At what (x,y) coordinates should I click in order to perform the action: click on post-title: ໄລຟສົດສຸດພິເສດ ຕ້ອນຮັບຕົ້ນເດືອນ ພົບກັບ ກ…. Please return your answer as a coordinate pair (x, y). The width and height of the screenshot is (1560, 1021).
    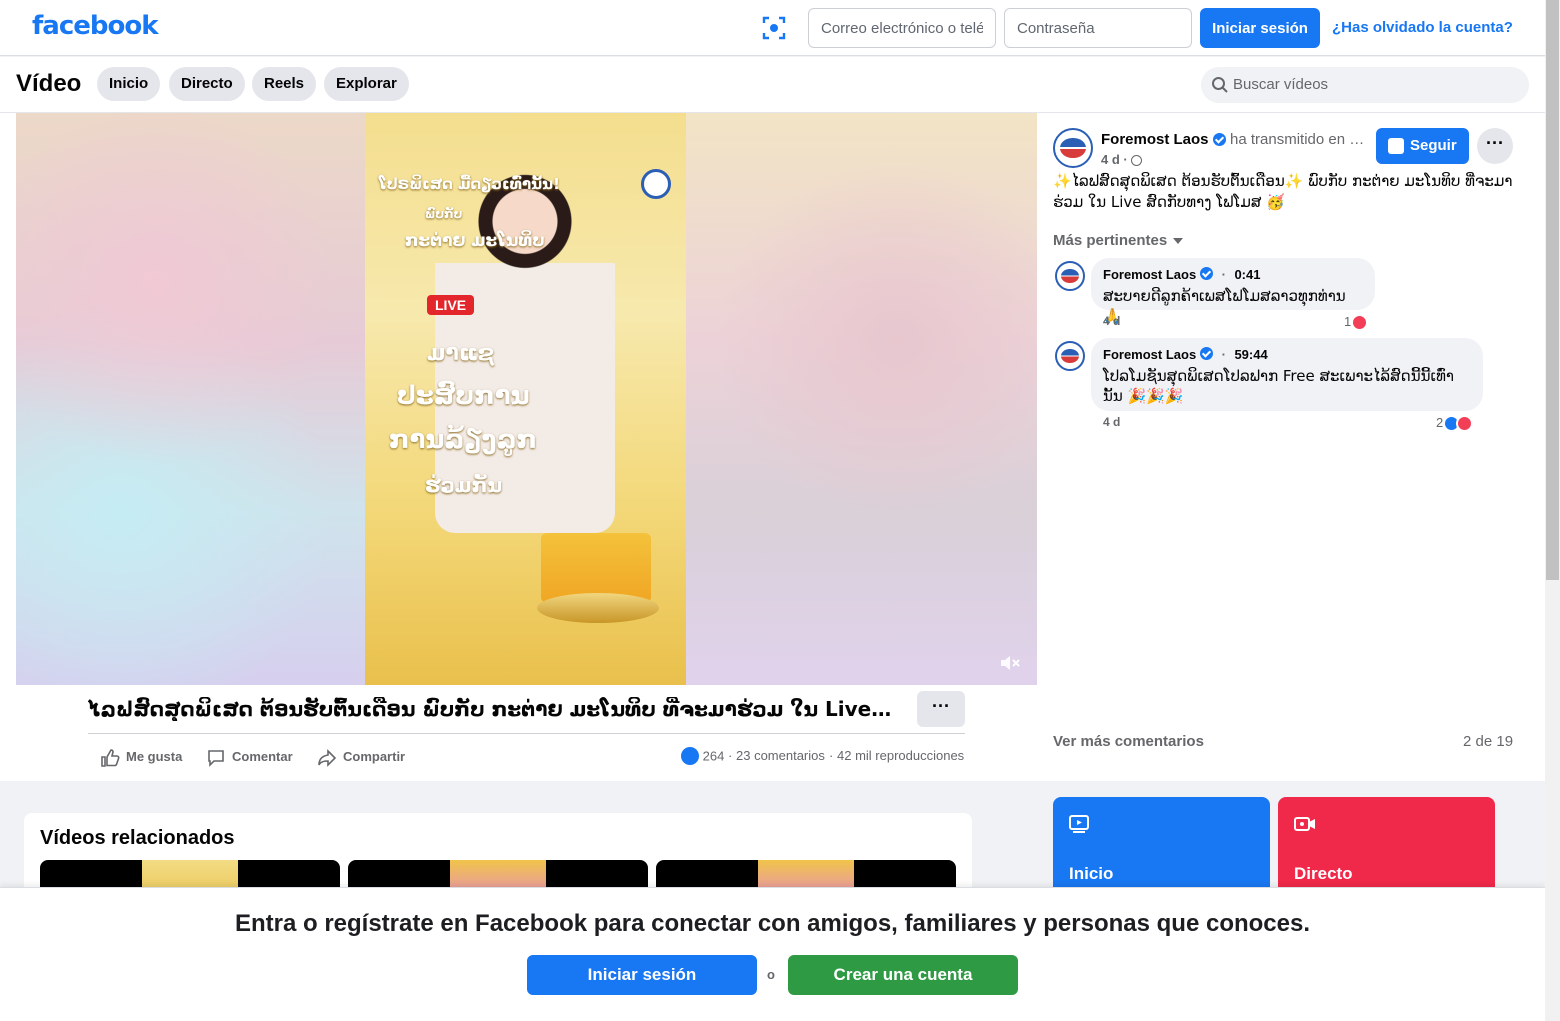
    Looking at the image, I should click on (493, 709).